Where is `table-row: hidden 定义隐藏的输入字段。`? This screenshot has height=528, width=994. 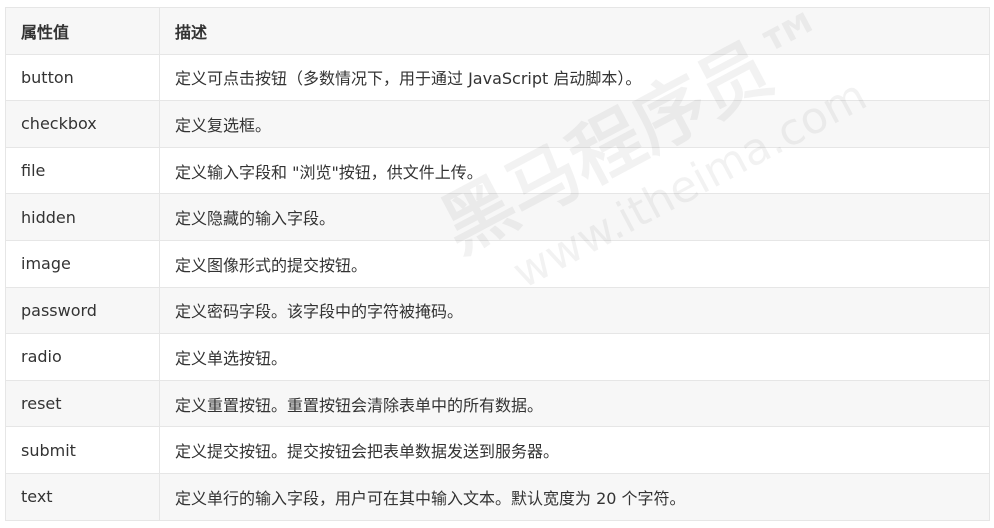 table-row: hidden 定义隐藏的输入字段。 is located at coordinates (497, 217).